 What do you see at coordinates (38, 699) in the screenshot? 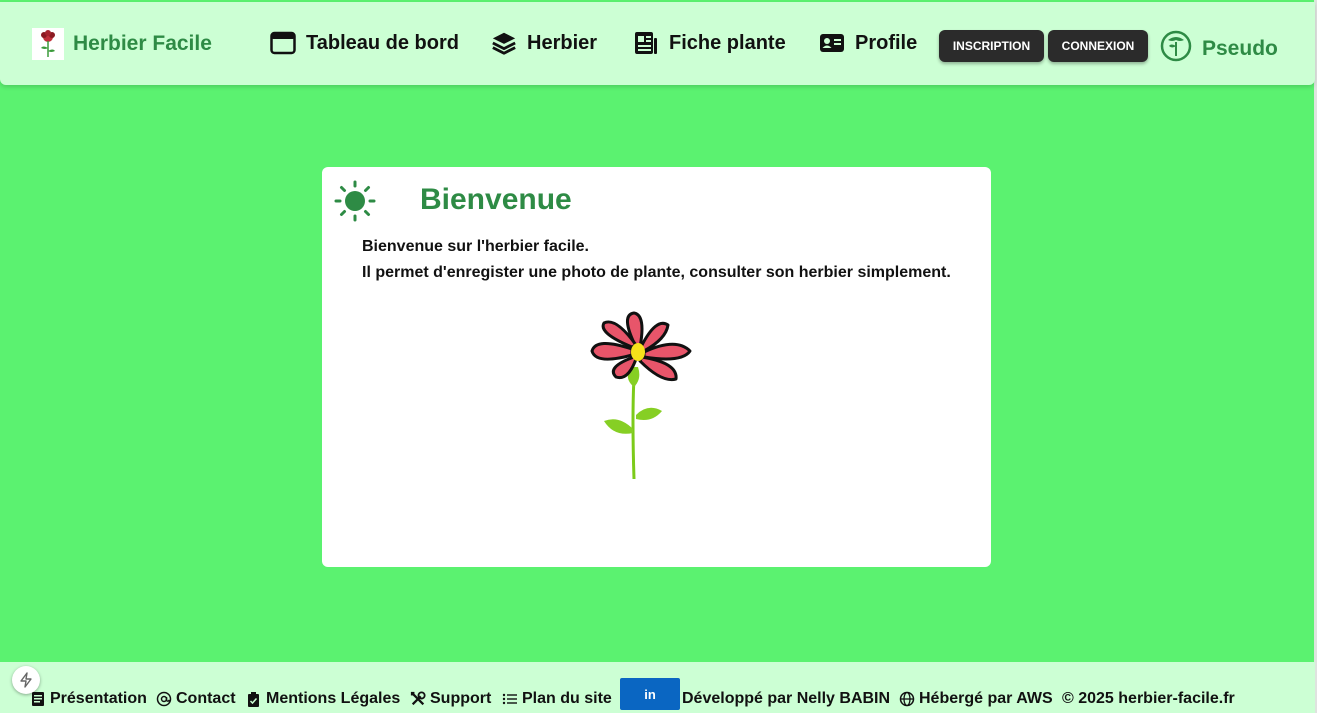
I see `document-icon` at bounding box center [38, 699].